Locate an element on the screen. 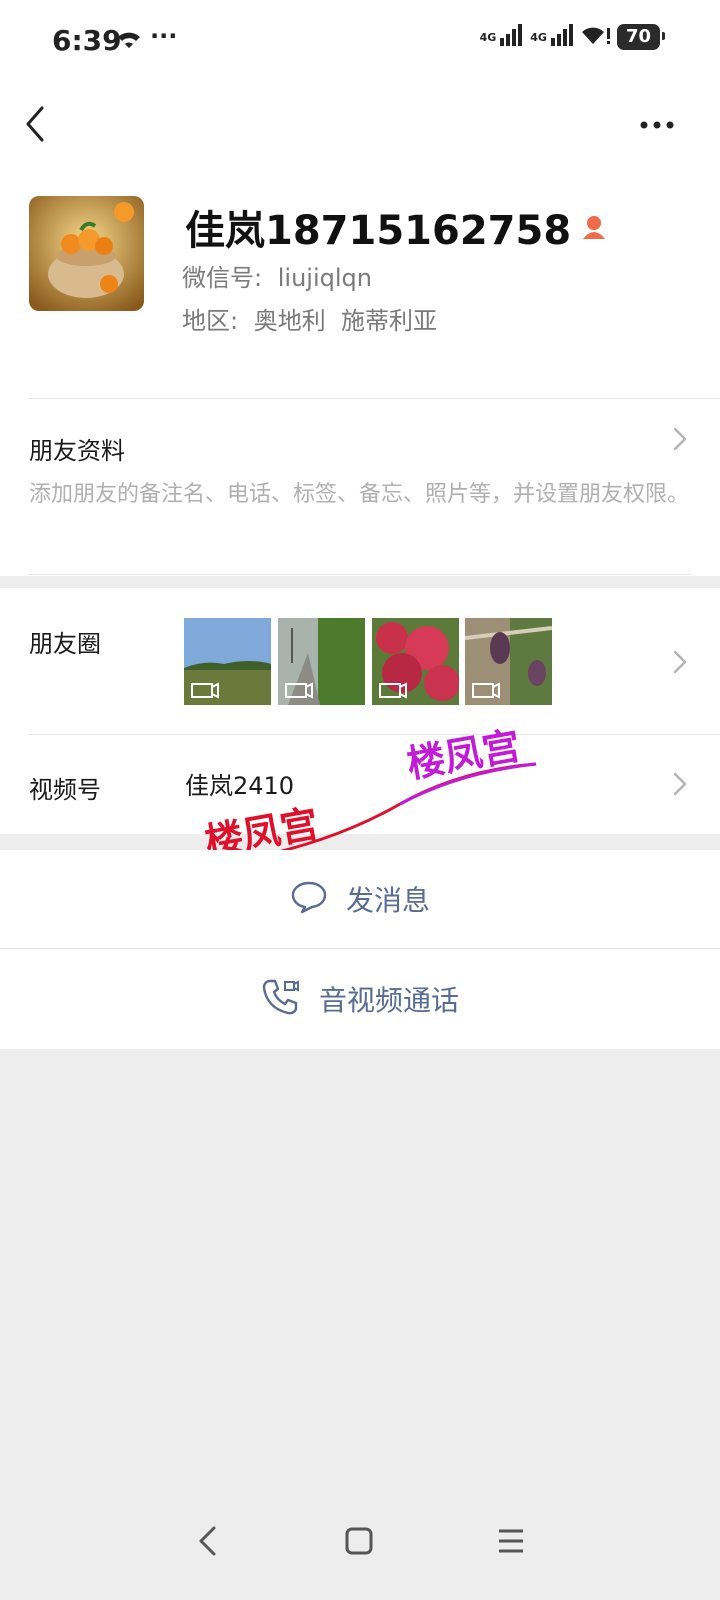  status-icons: 4G 4G 70 is located at coordinates (572, 37).